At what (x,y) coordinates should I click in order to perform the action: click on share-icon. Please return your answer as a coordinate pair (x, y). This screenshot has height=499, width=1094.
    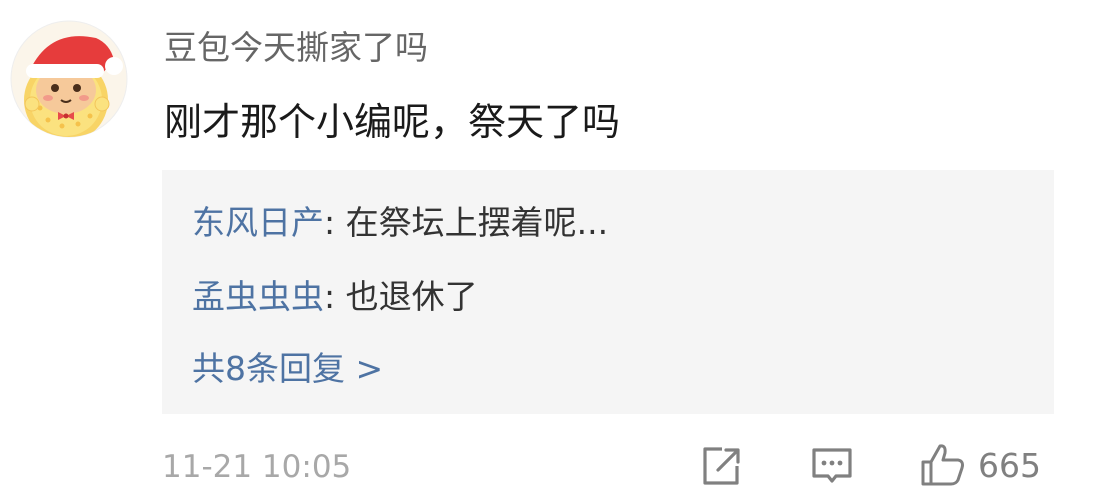
    Looking at the image, I should click on (721, 466).